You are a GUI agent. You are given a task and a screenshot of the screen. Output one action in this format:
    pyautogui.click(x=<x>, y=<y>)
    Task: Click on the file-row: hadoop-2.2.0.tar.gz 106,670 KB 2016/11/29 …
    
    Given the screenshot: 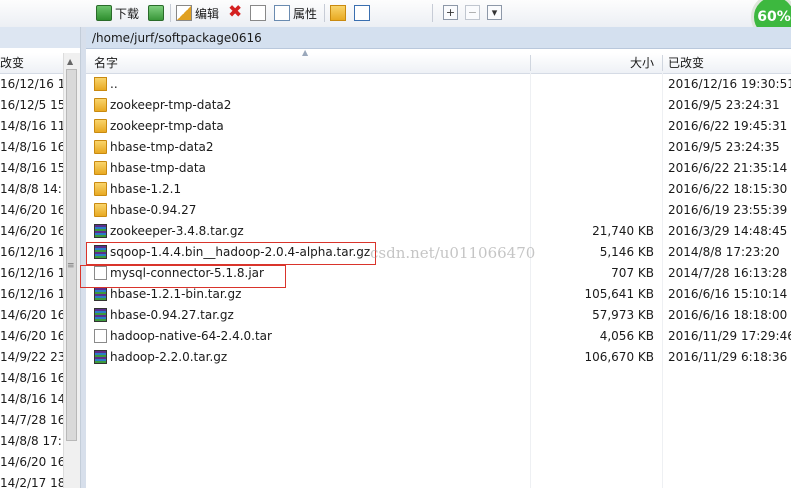 What is the action you would take?
    pyautogui.click(x=438, y=357)
    